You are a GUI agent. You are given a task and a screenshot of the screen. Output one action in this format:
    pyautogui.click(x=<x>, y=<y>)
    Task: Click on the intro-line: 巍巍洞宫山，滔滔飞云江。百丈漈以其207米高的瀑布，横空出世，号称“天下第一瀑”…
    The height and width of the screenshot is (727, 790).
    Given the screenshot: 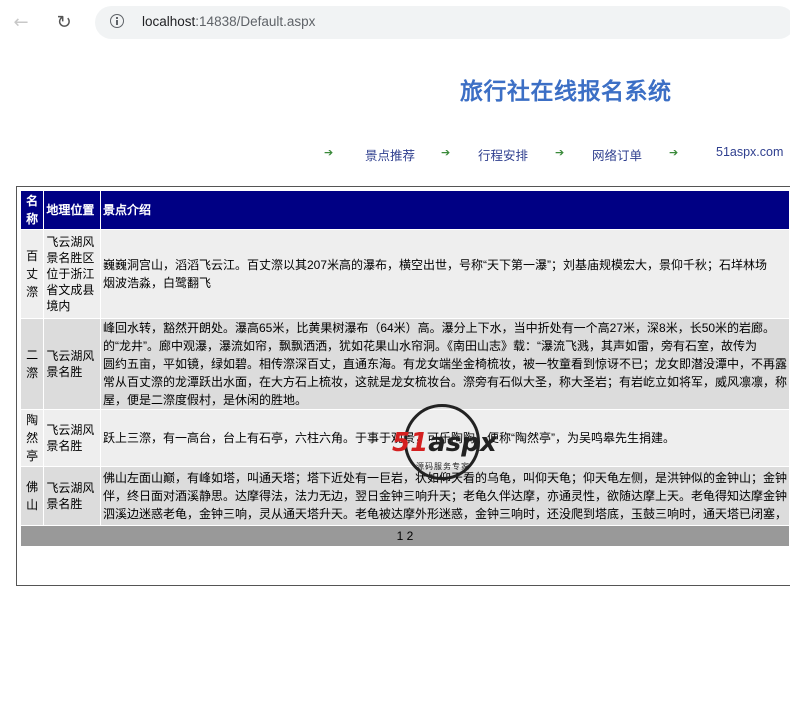 What is the action you would take?
    pyautogui.click(x=434, y=265)
    